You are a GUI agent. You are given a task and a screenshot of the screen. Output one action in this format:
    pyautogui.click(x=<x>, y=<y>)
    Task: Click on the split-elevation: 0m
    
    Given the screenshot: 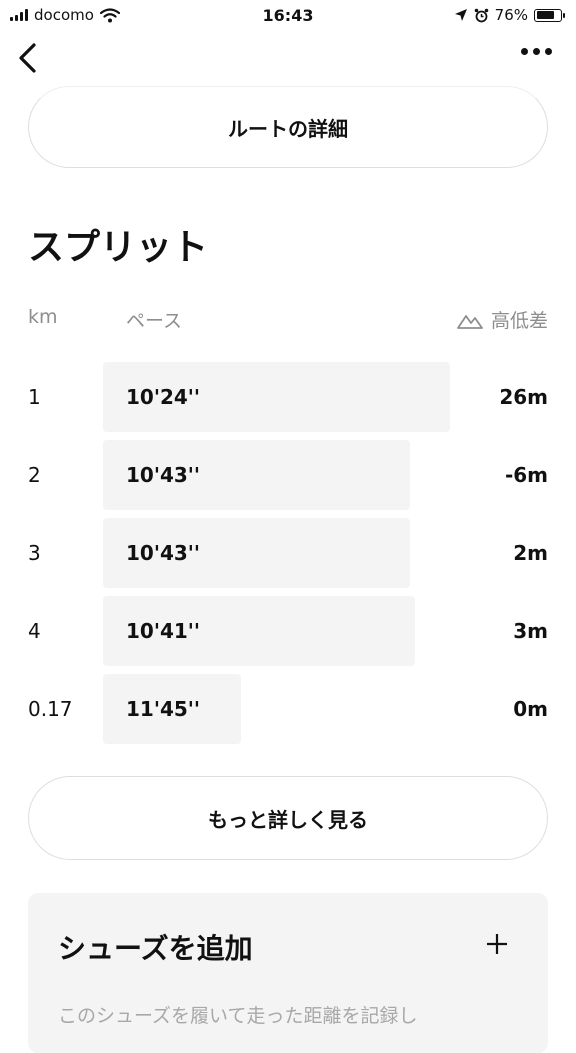 What is the action you would take?
    pyautogui.click(x=530, y=709)
    